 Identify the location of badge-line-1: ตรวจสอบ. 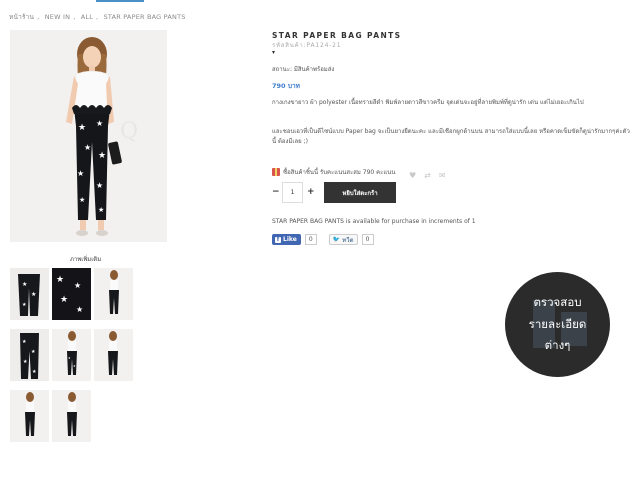
(557, 302).